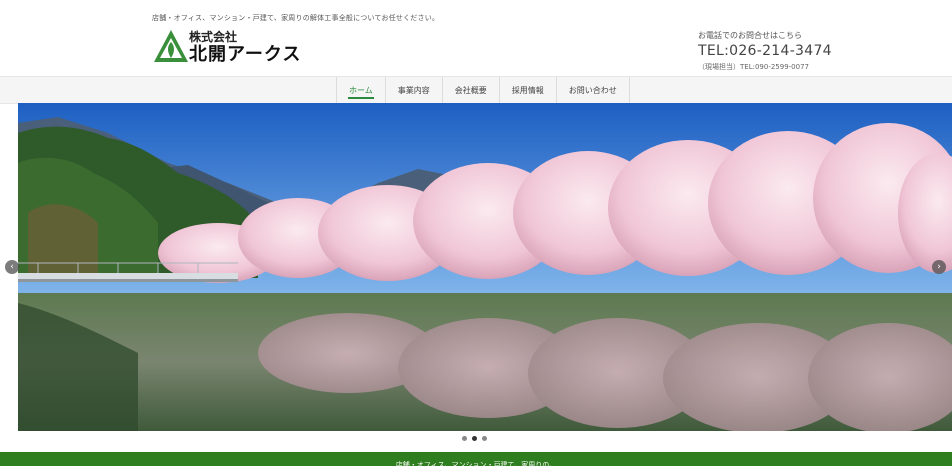 The image size is (952, 476). I want to click on chevron-right-icon: ›, so click(939, 267).